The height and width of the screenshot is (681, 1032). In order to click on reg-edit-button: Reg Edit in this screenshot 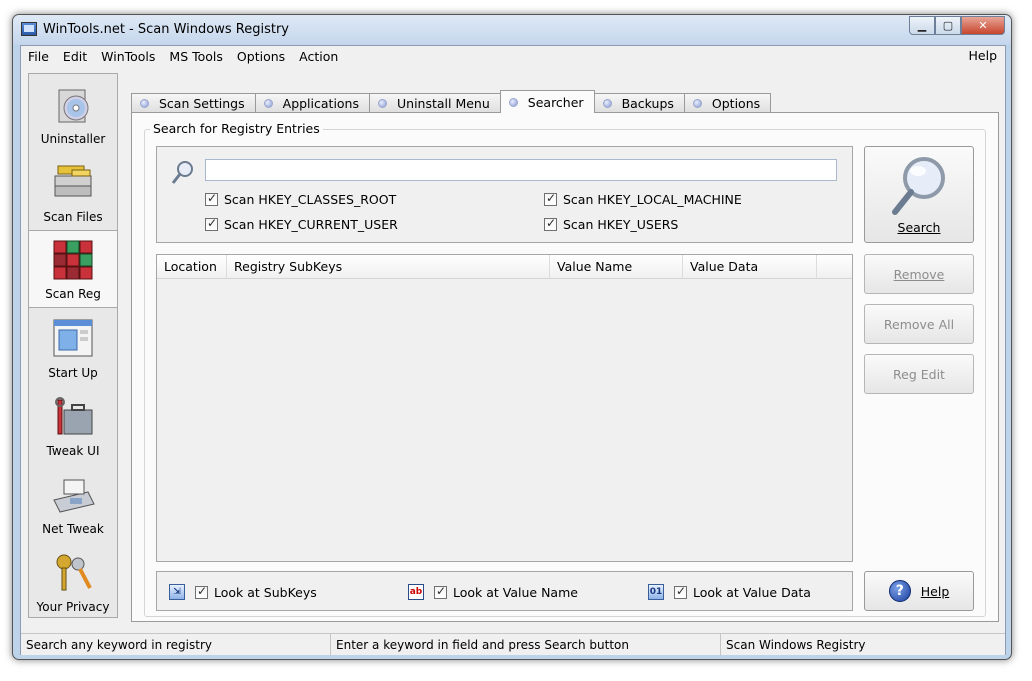, I will do `click(919, 374)`.